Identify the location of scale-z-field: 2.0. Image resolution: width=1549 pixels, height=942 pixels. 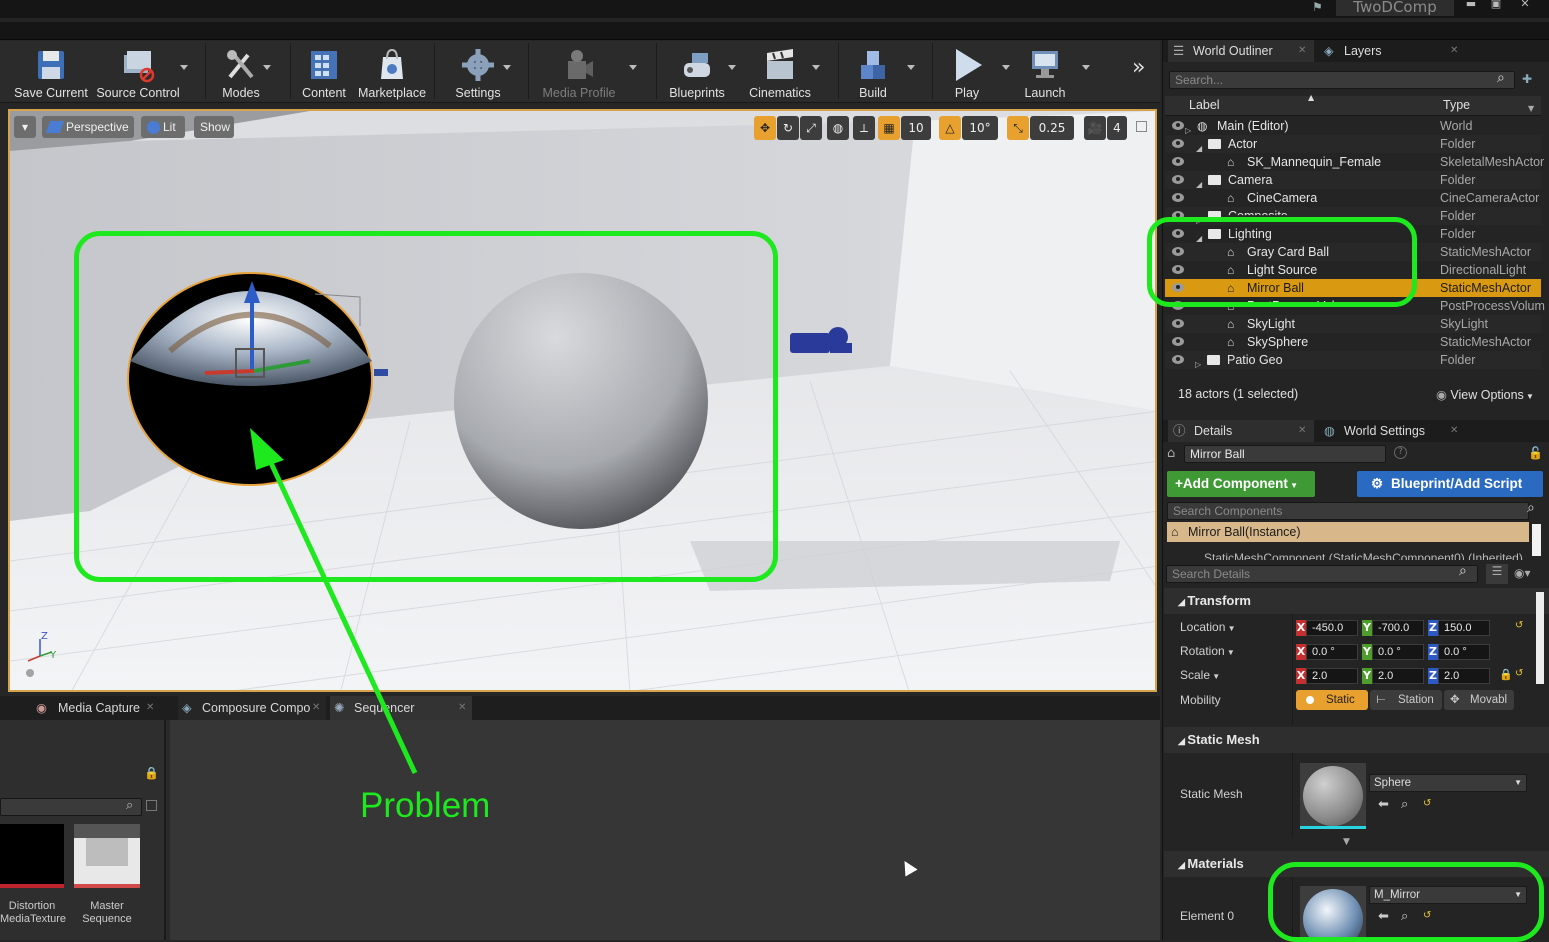
(1464, 676).